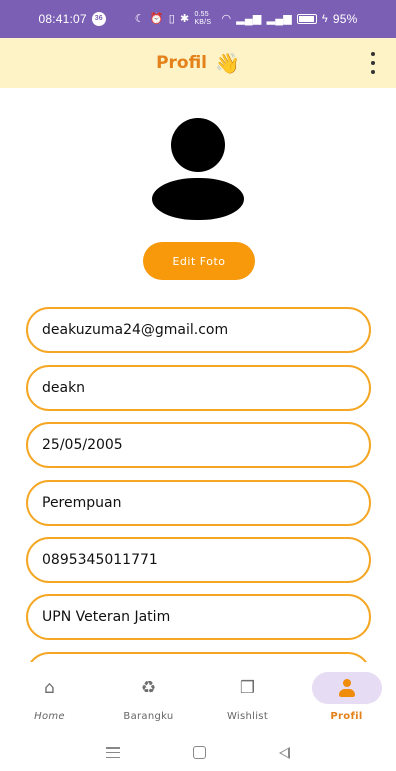 This screenshot has height=771, width=396. What do you see at coordinates (324, 18) in the screenshot?
I see `charging-icon: ϟ` at bounding box center [324, 18].